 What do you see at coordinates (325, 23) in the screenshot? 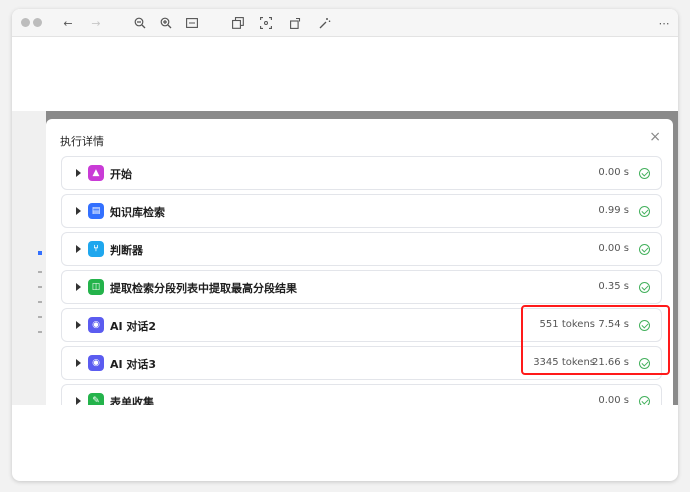
I see `magic-wand-icon` at bounding box center [325, 23].